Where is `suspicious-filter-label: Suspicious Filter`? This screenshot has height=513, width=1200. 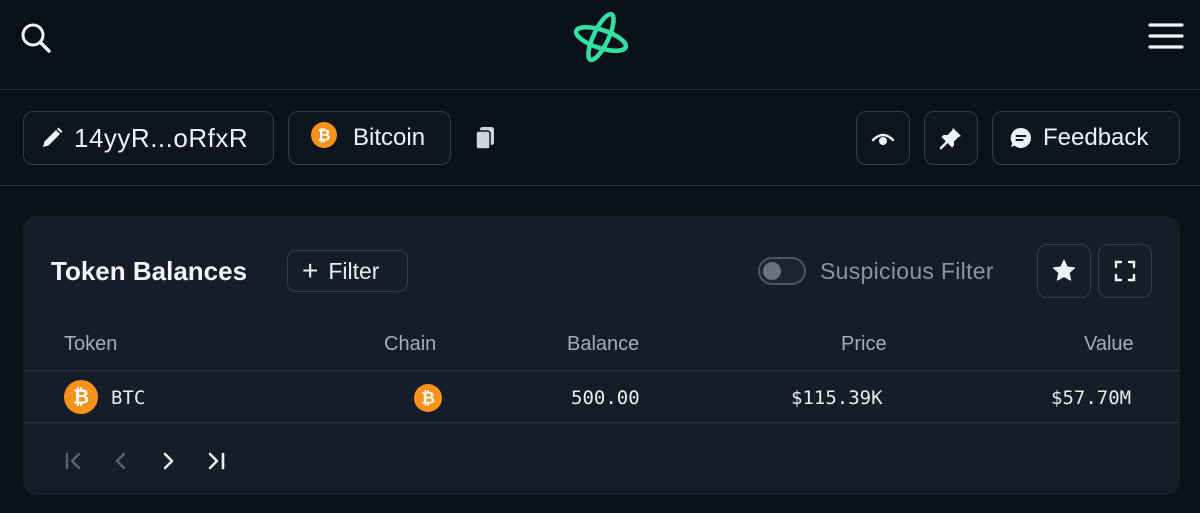 suspicious-filter-label: Suspicious Filter is located at coordinates (907, 271).